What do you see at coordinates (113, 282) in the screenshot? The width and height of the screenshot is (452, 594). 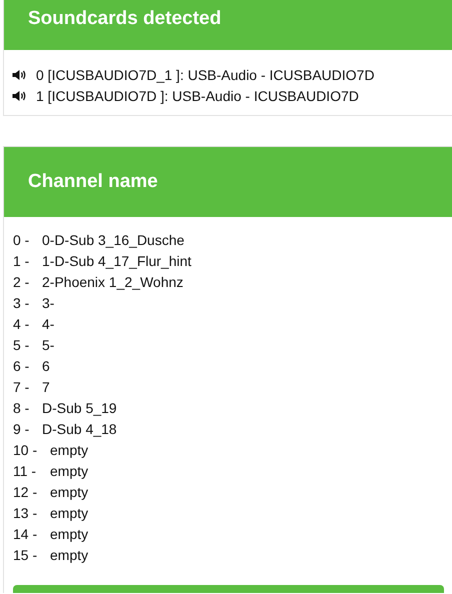 I see `channel-name: 2-Phoenix 1_2_Wohnz` at bounding box center [113, 282].